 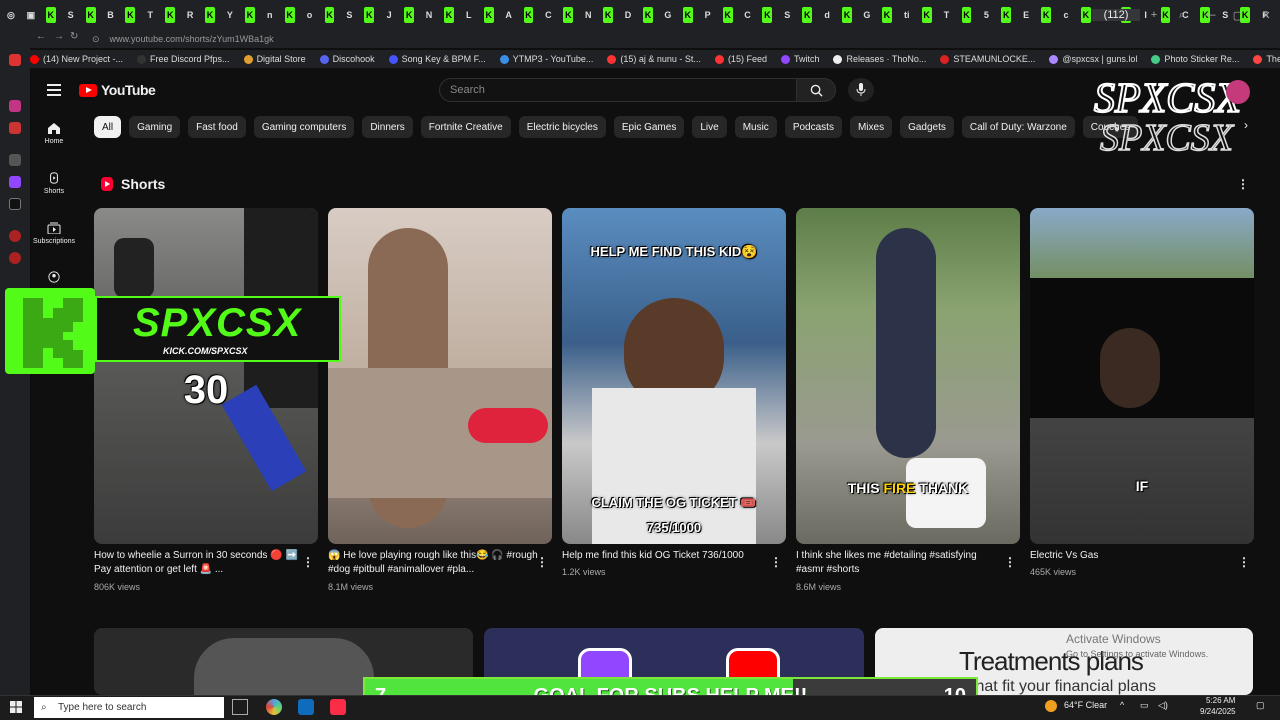 What do you see at coordinates (562, 127) in the screenshot?
I see `chip-electric-bicycles: Electric bicycles` at bounding box center [562, 127].